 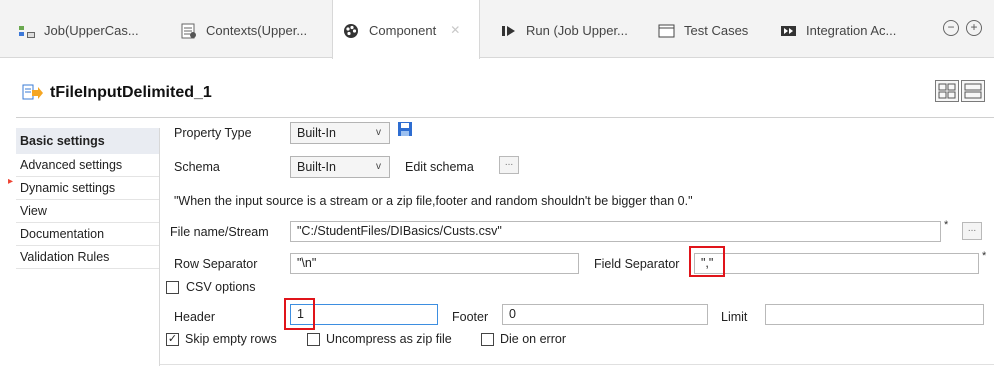 What do you see at coordinates (951, 28) in the screenshot?
I see `minimize-icon: −` at bounding box center [951, 28].